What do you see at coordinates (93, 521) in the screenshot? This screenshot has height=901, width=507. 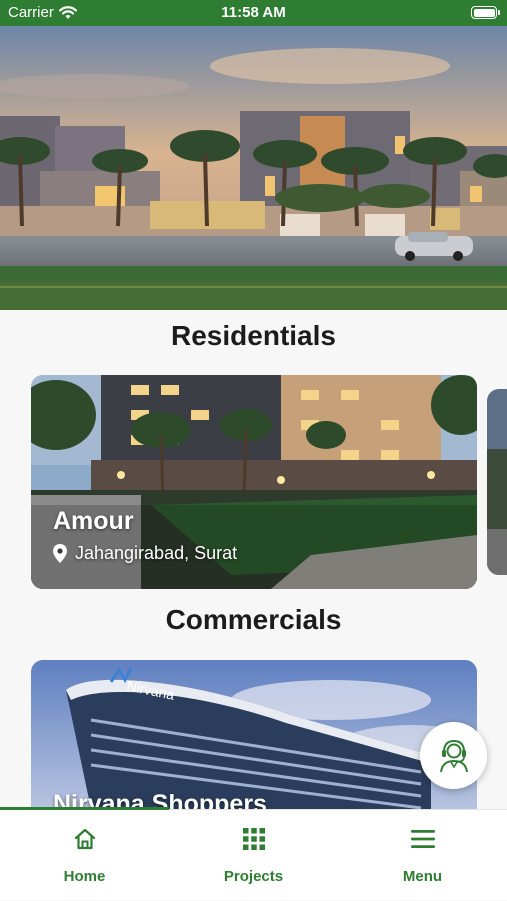 I see `project-name: Amour` at bounding box center [93, 521].